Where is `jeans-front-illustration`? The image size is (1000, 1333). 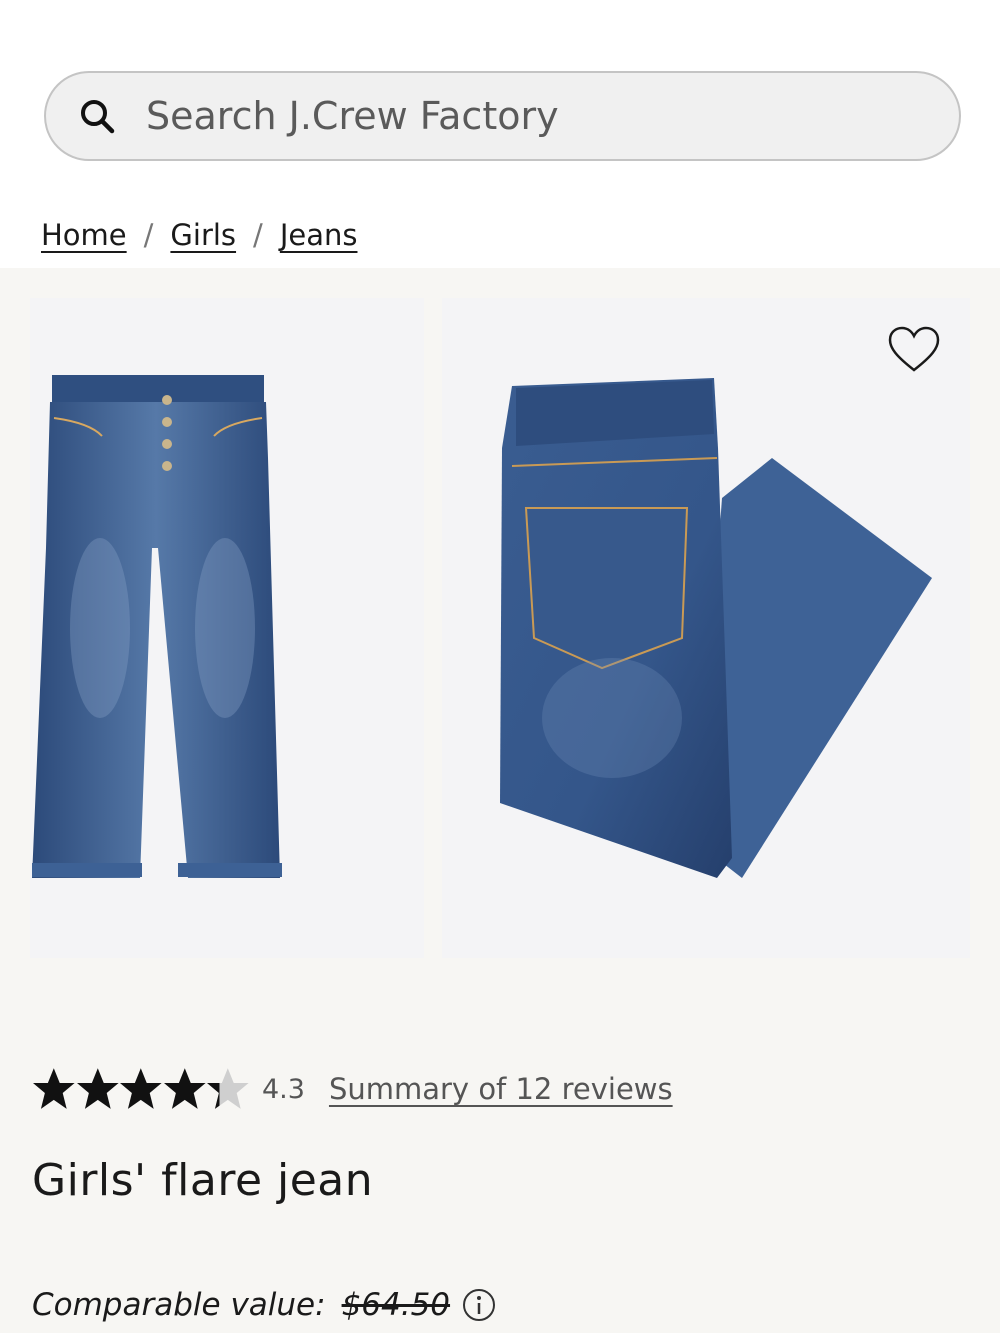
jeans-front-illustration is located at coordinates (157, 626).